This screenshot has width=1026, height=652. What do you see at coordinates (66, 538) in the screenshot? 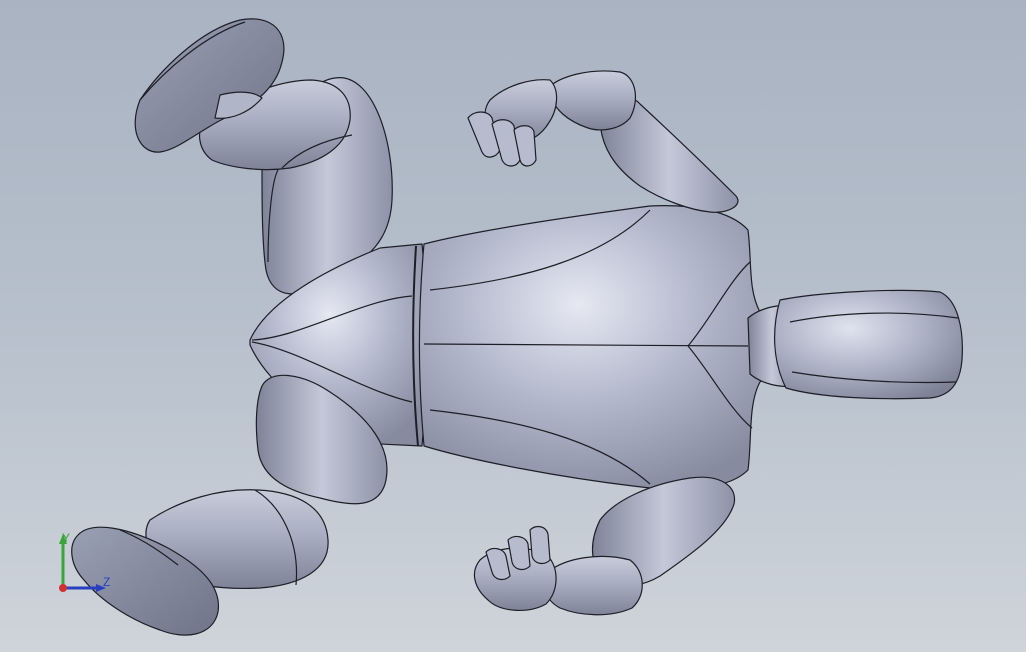
I see `y-axis-label: Y` at bounding box center [66, 538].